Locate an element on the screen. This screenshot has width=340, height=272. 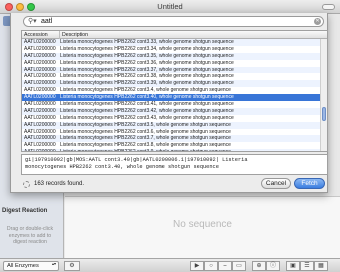
cancel-button: Cancel is located at coordinates (276, 183).